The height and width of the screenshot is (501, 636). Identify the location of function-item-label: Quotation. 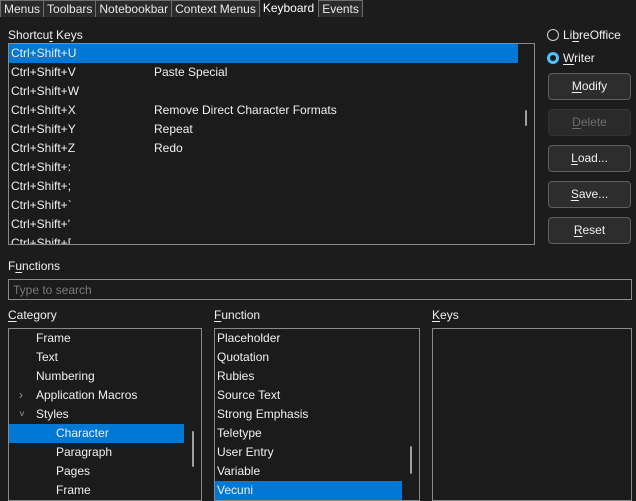
(243, 357).